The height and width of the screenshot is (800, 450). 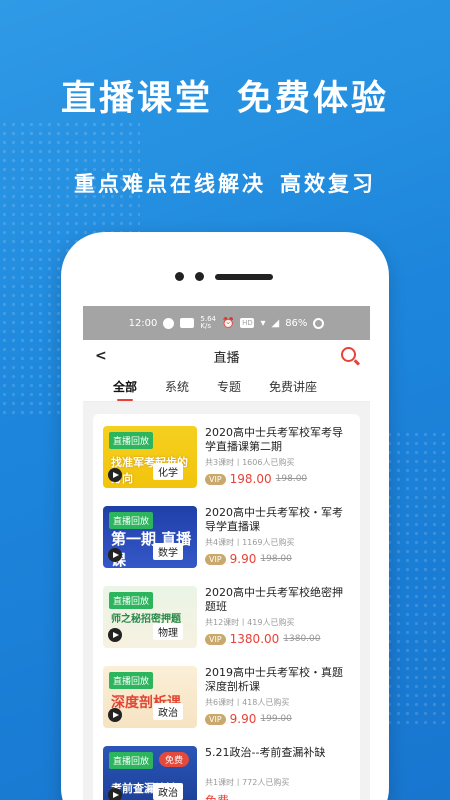 What do you see at coordinates (173, 759) in the screenshot?
I see `free-tag: 免费` at bounding box center [173, 759].